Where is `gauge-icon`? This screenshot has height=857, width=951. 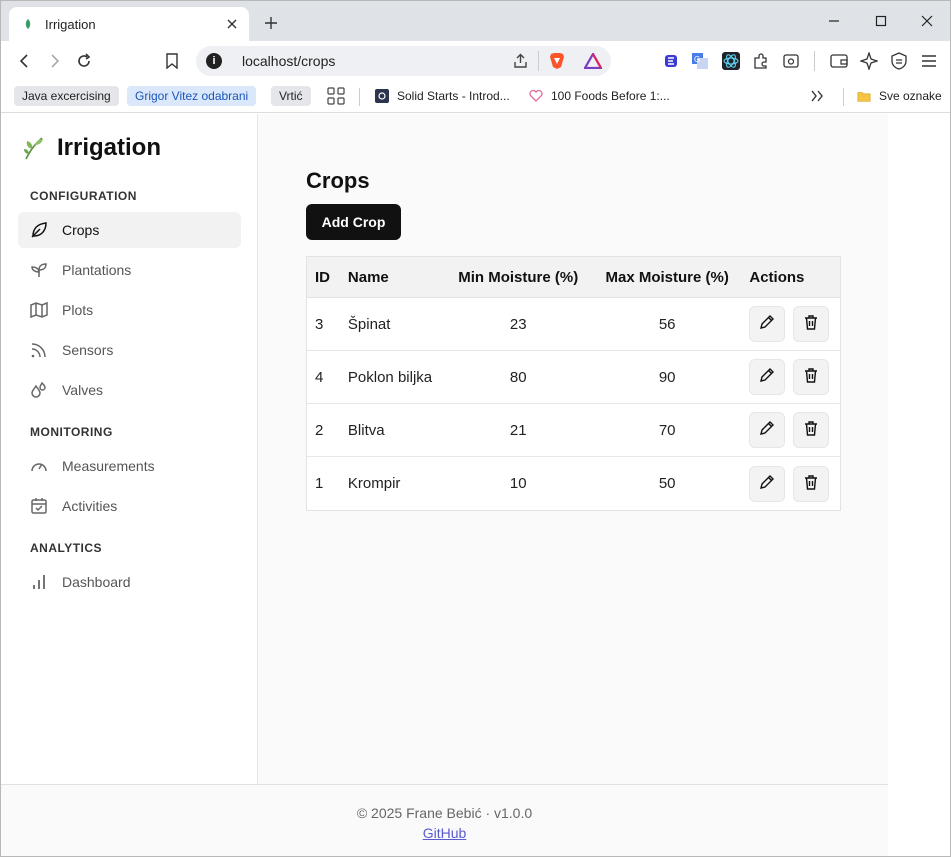 gauge-icon is located at coordinates (39, 466).